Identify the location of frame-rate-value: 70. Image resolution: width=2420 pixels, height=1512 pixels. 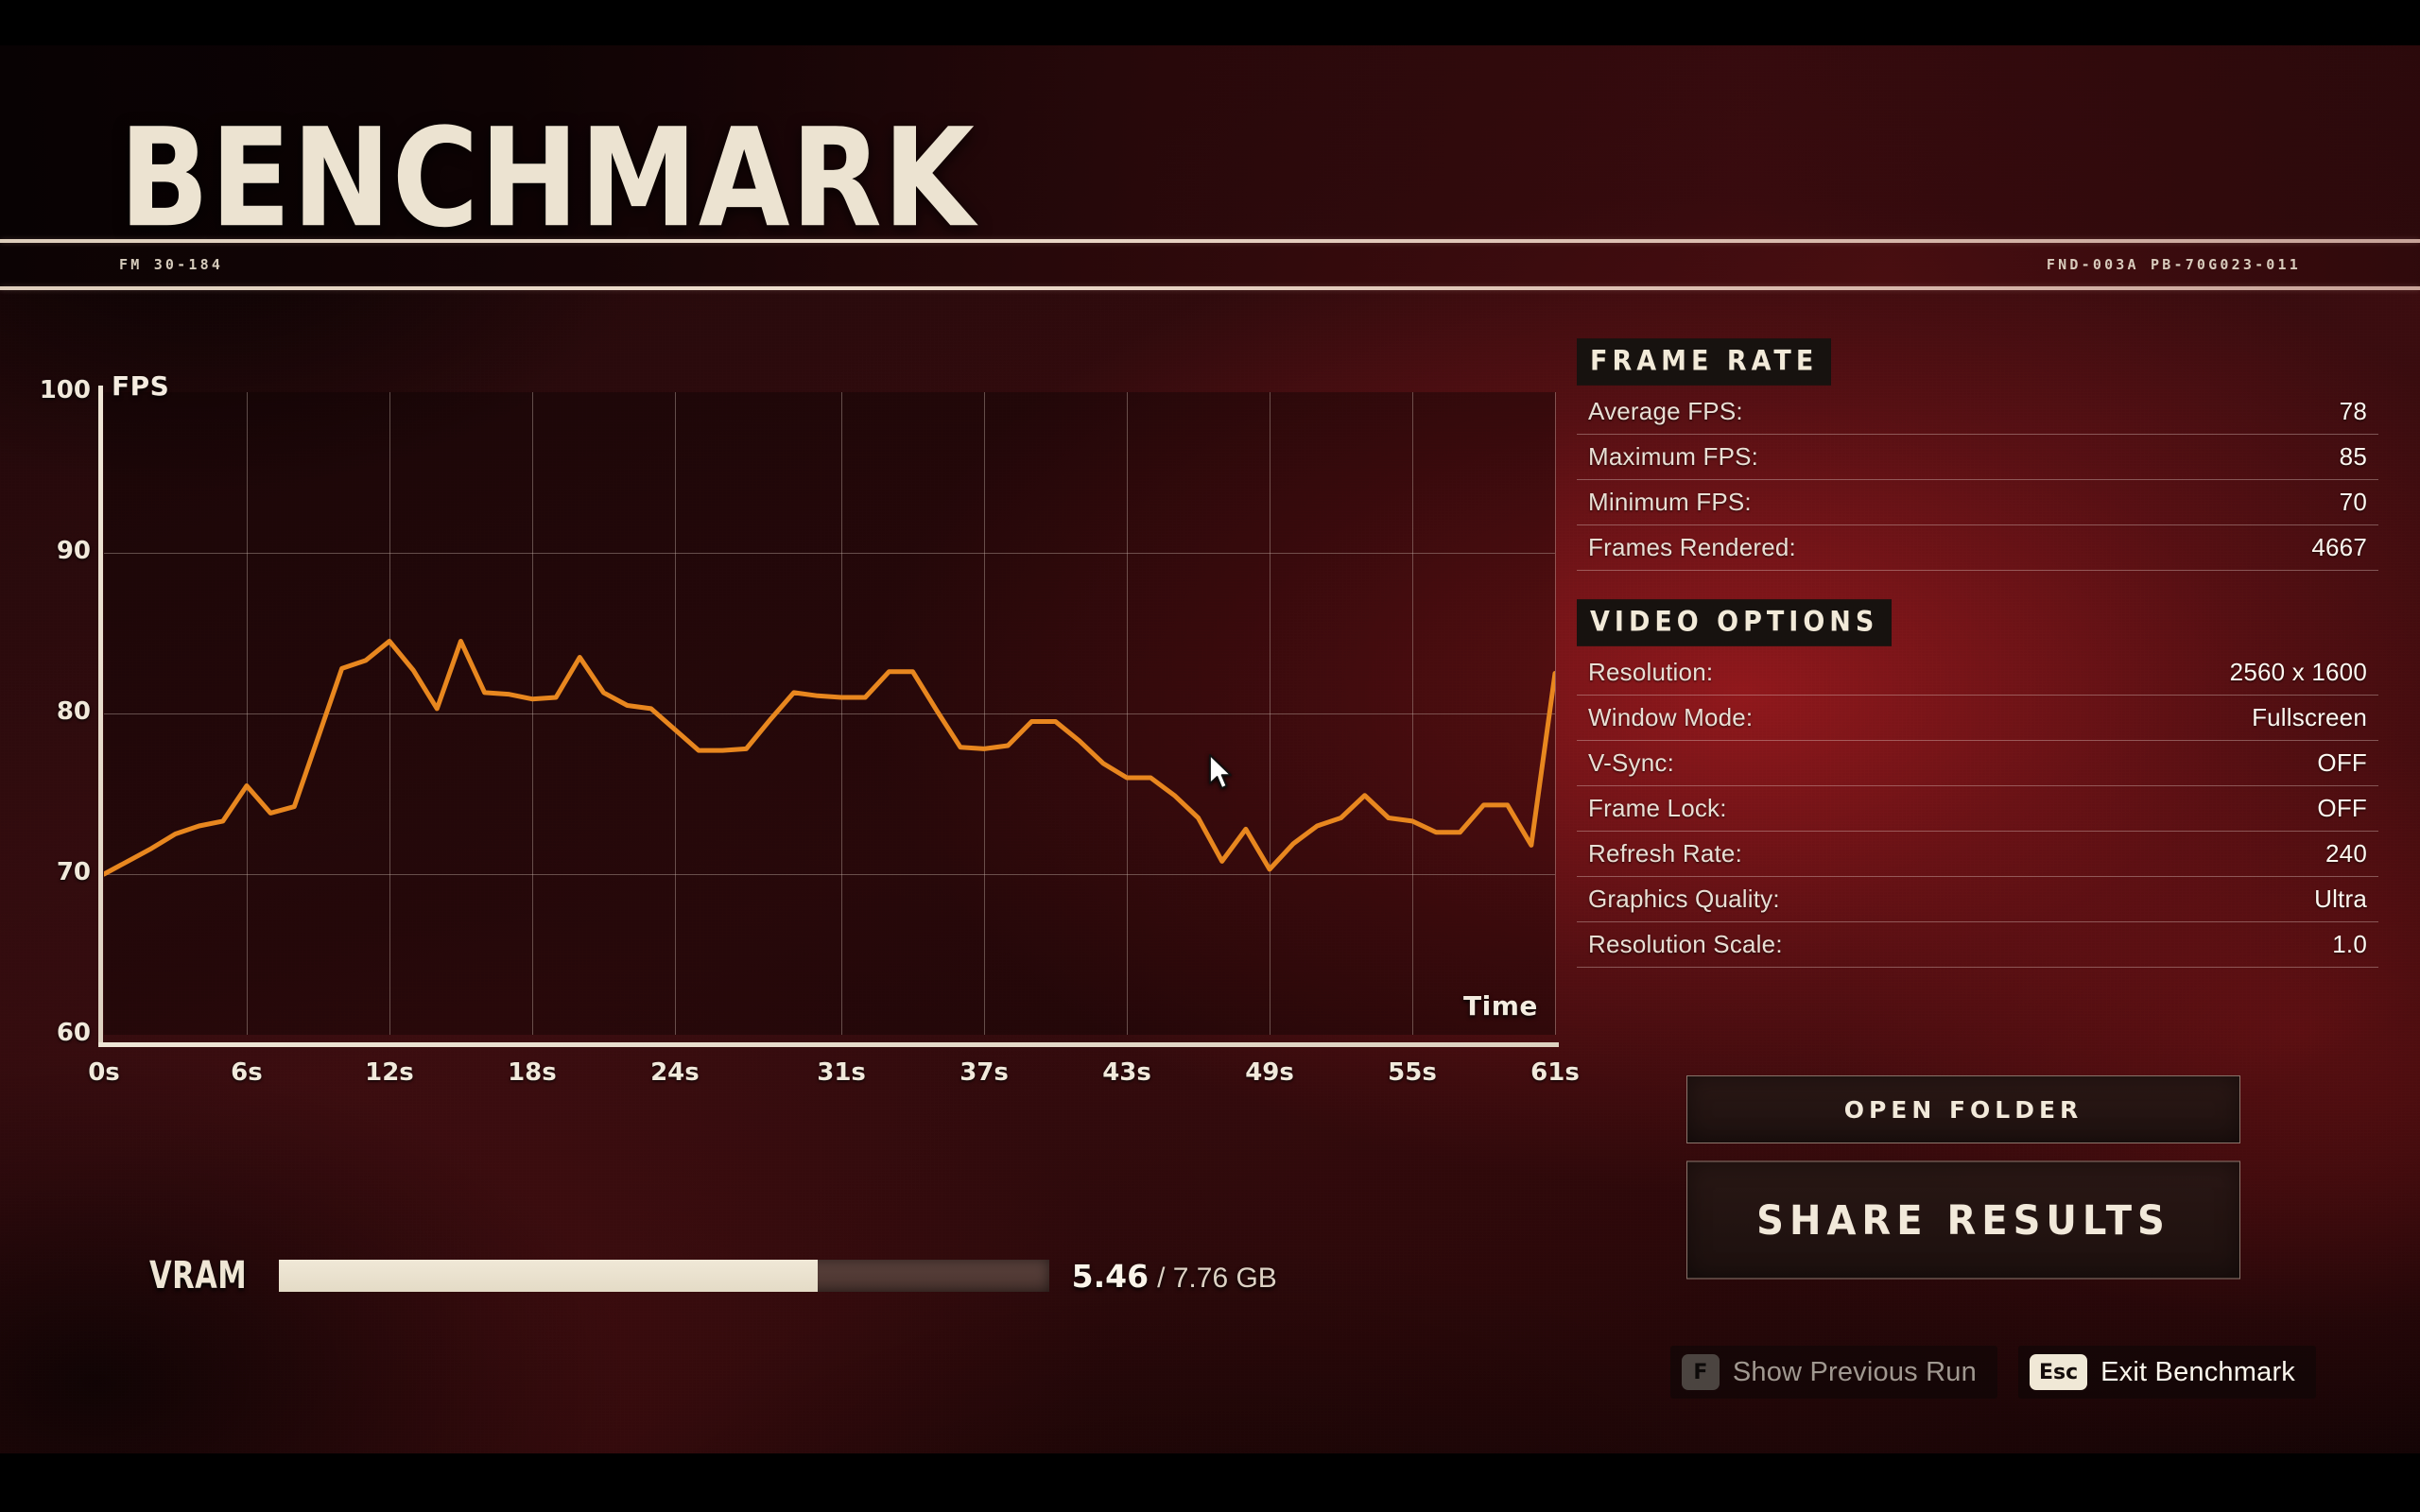
(2353, 502).